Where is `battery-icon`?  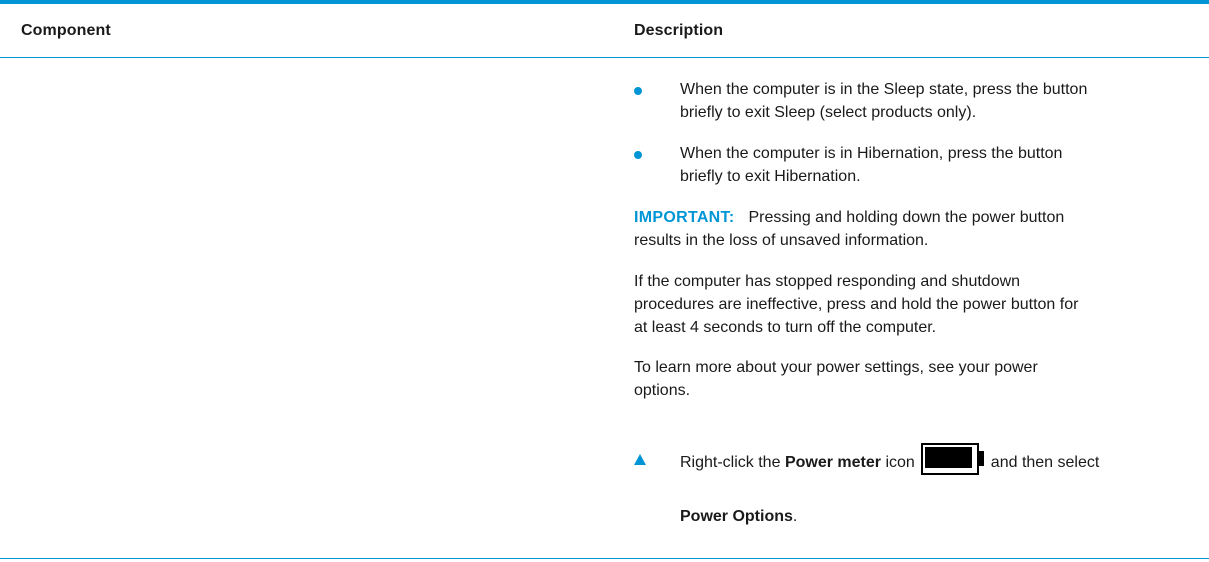
battery-icon is located at coordinates (953, 459).